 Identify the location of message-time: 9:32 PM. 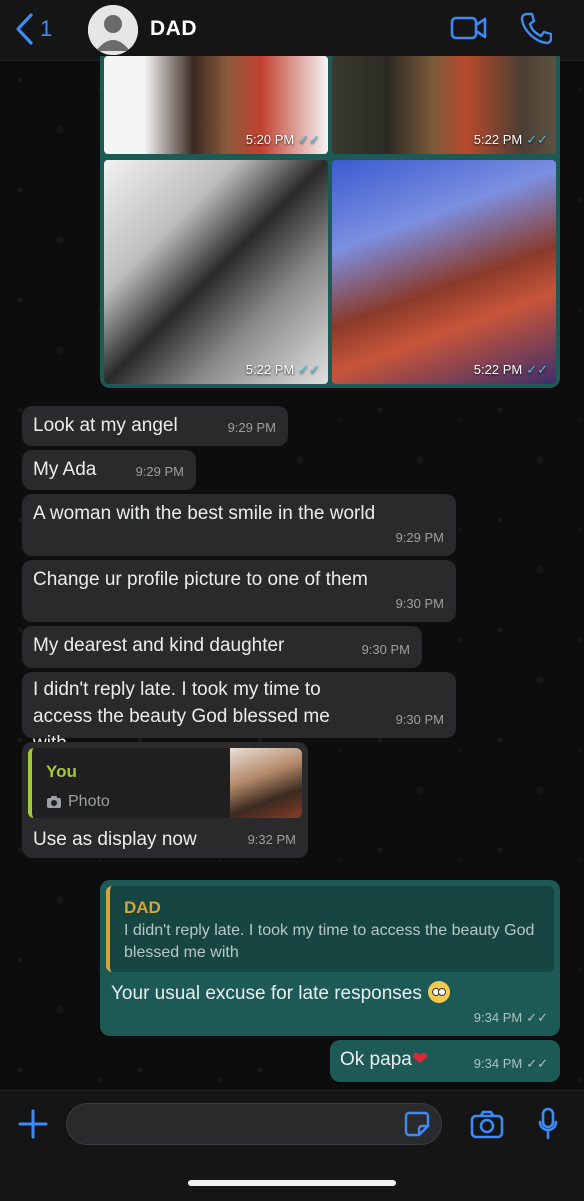
(271, 839).